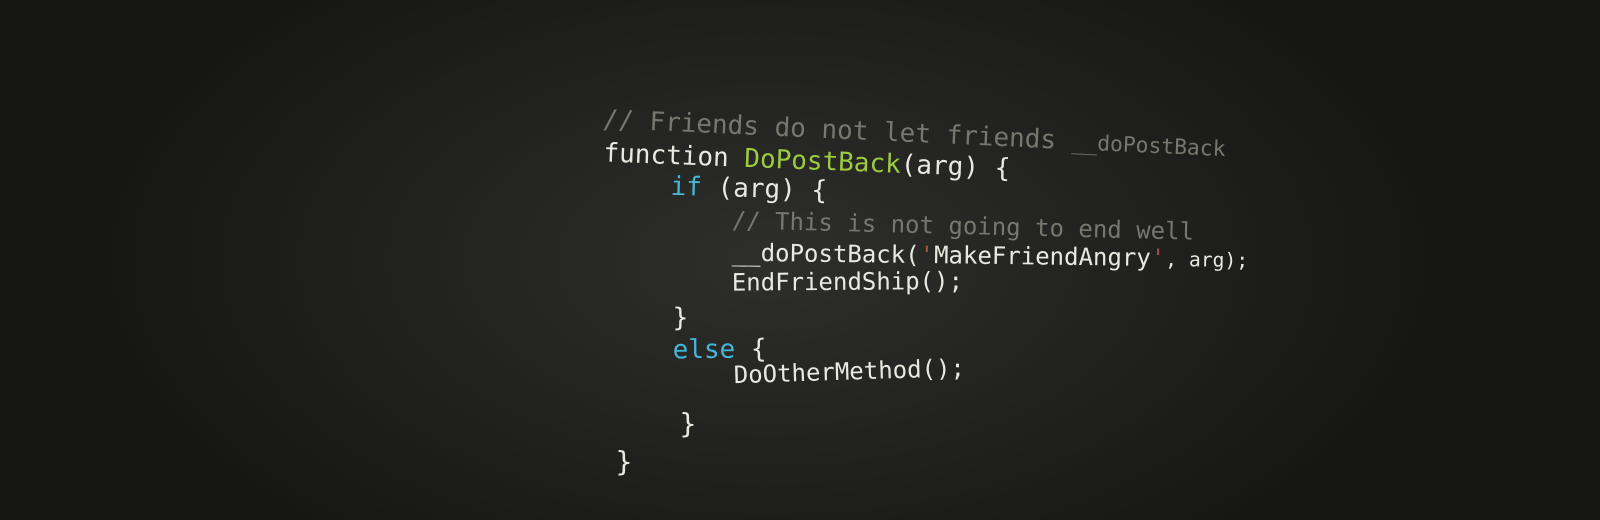 Image resolution: width=1600 pixels, height=520 pixels. I want to click on function-signature: (arg) {, so click(955, 167).